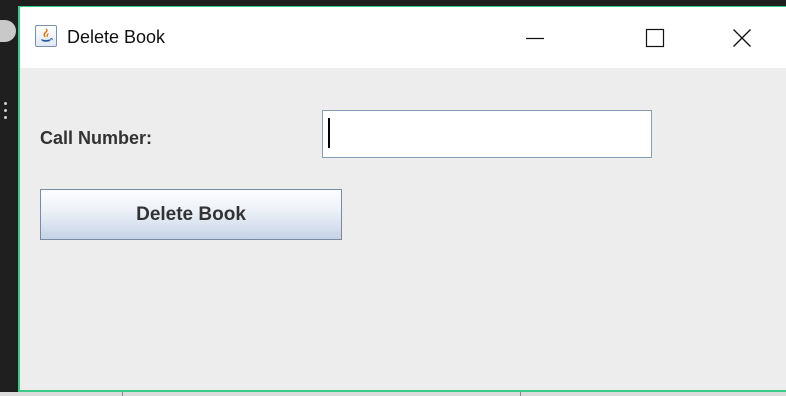  I want to click on minimize-icon, so click(535, 38).